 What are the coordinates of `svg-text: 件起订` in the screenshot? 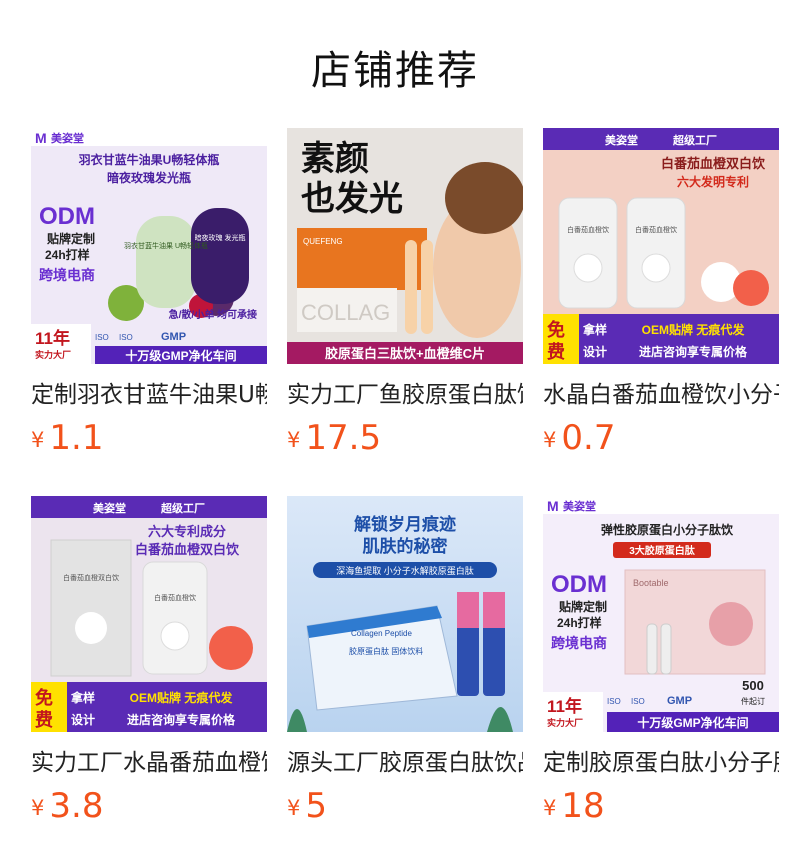 It's located at (753, 701).